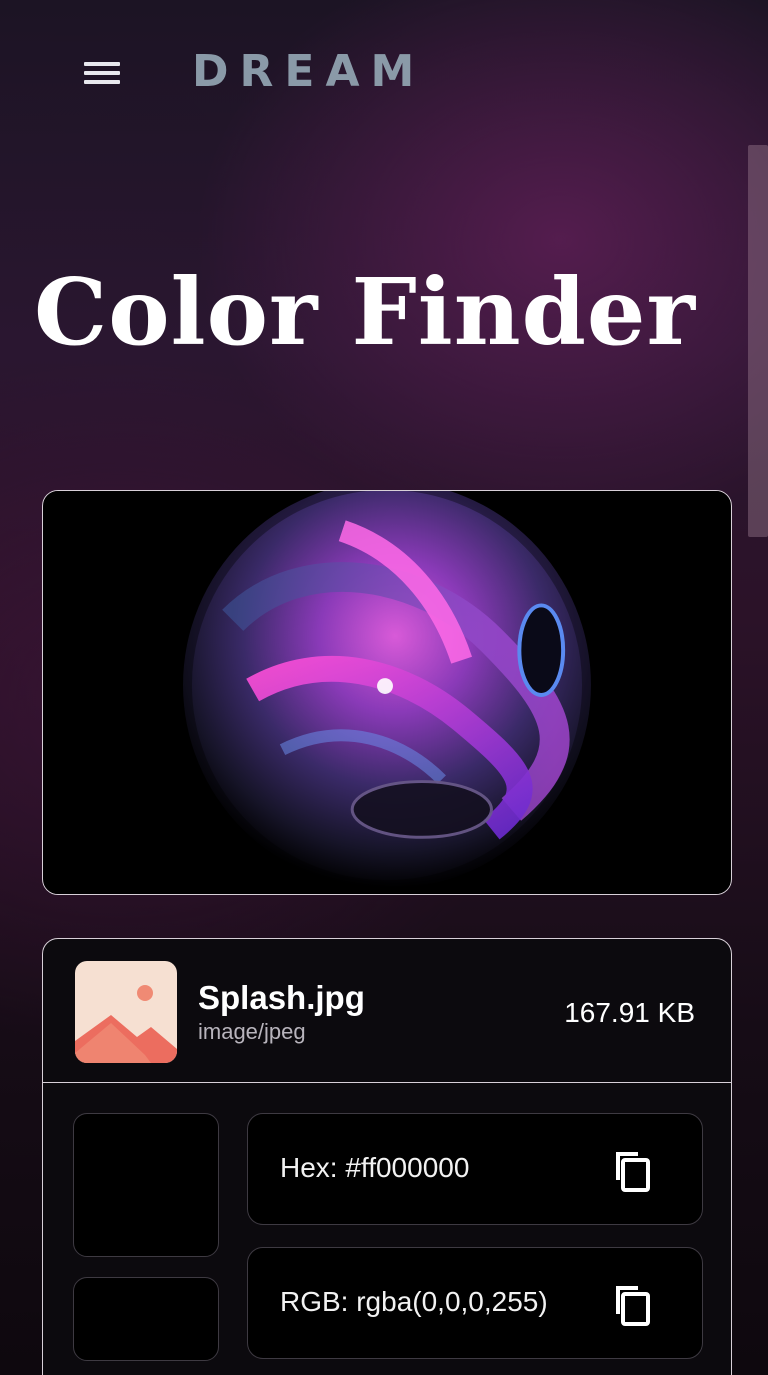 The image size is (768, 1375). What do you see at coordinates (281, 997) in the screenshot?
I see `file-name: Splash.jpg` at bounding box center [281, 997].